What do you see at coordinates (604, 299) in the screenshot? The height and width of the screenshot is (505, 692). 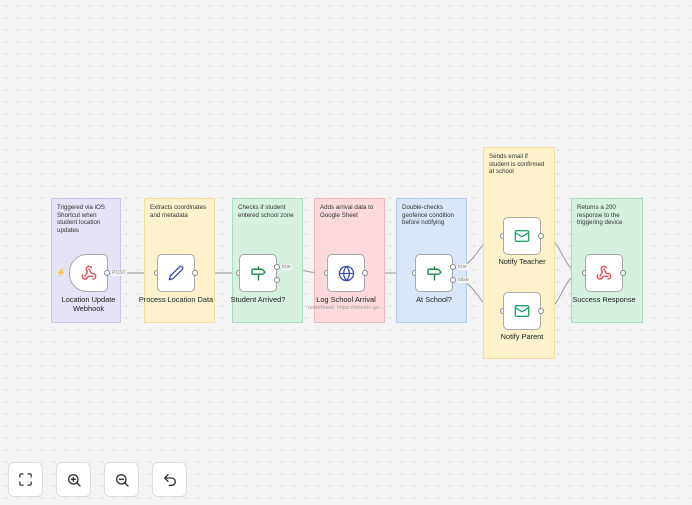 I see `node-label: Success Response` at bounding box center [604, 299].